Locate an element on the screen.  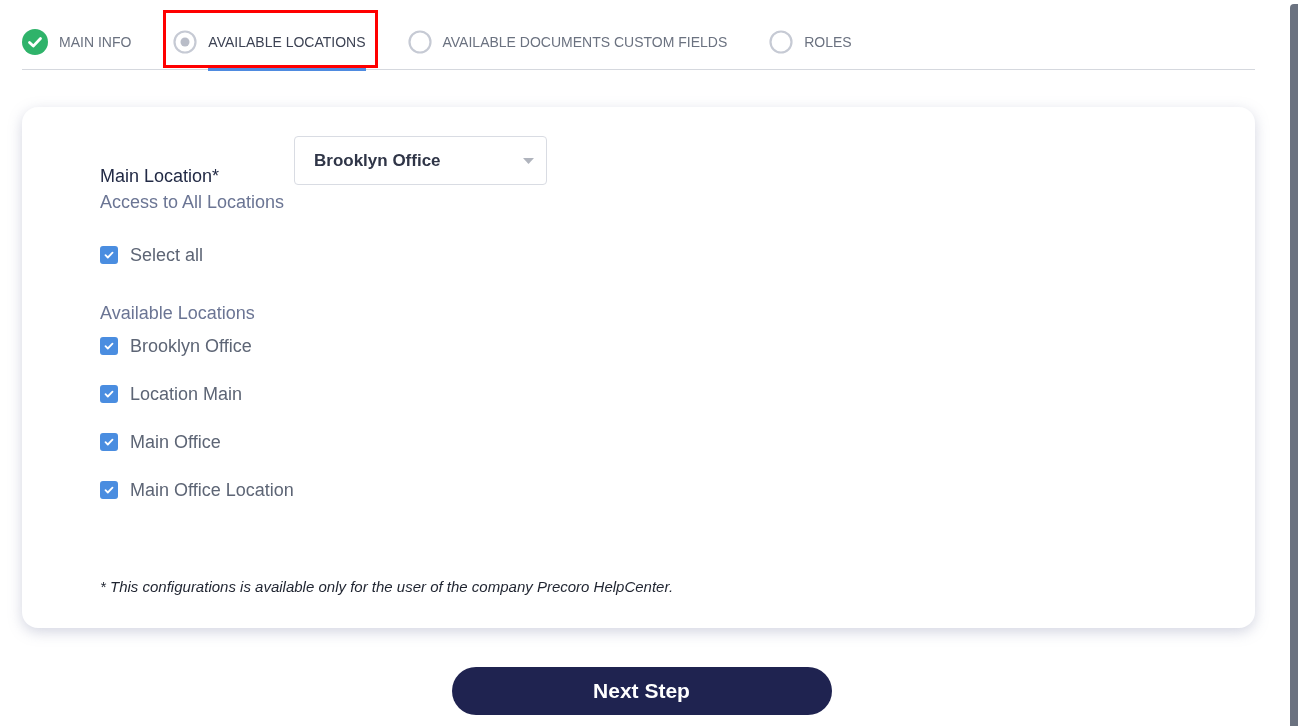
checkbox-label: Main Office is located at coordinates (175, 442).